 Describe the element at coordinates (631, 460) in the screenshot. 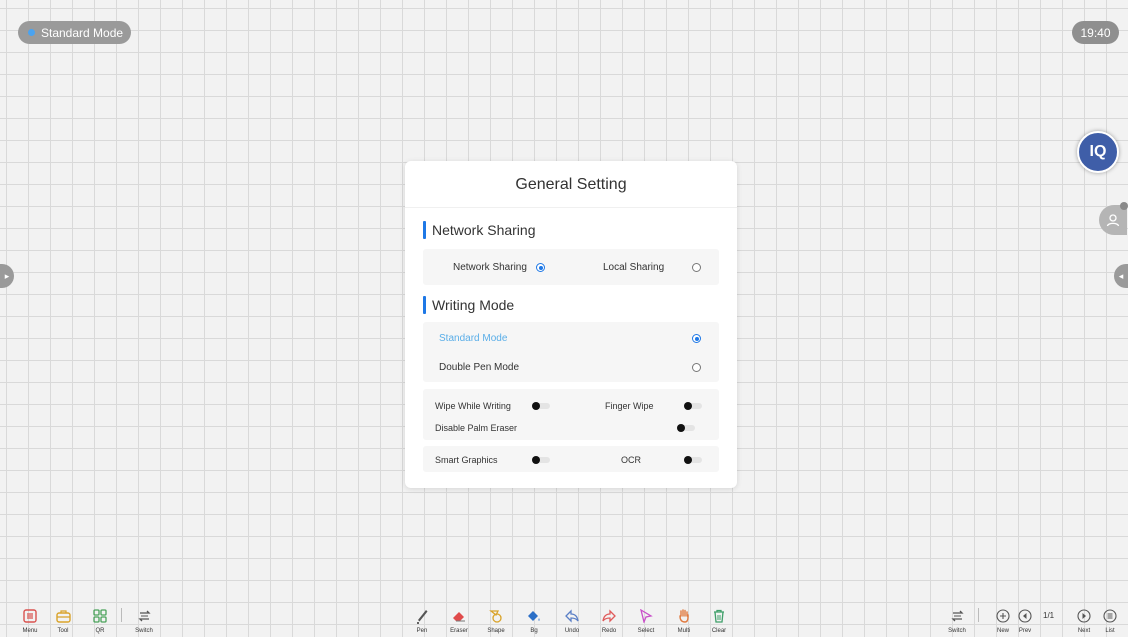

I see `ocr-label: OCR` at that location.